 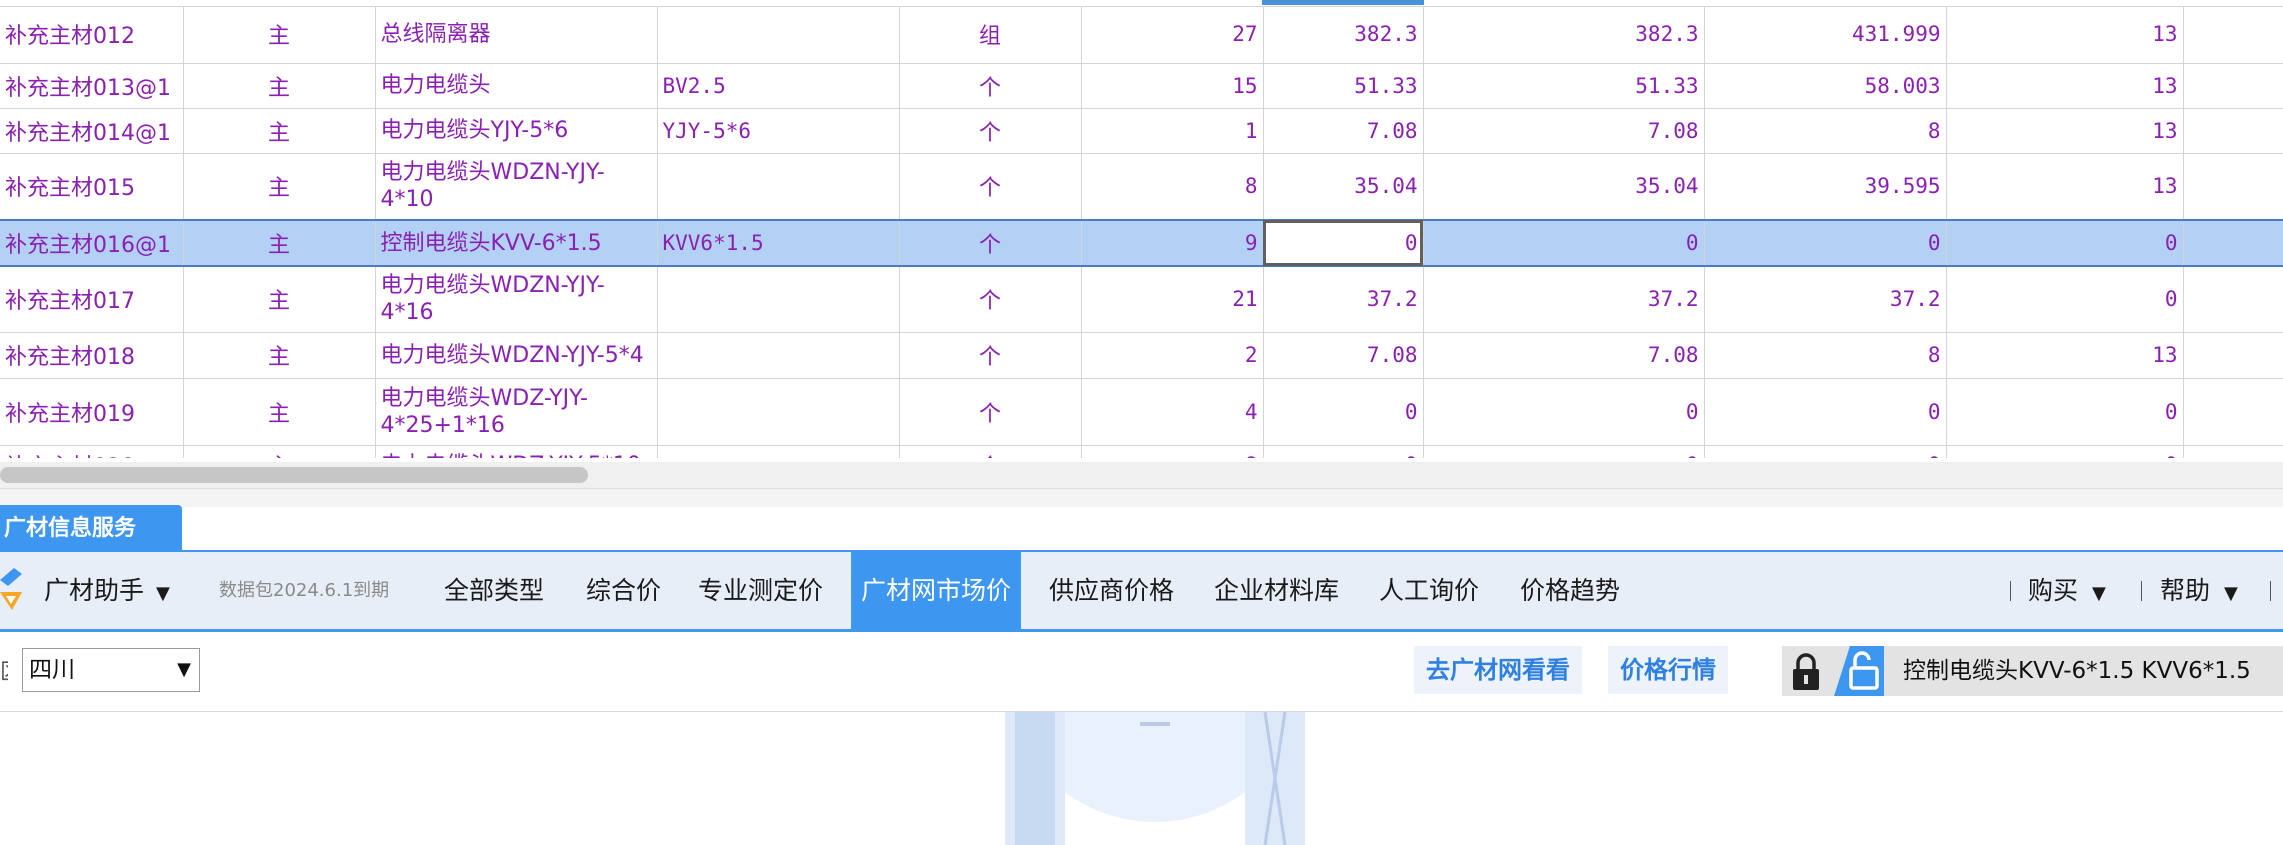 What do you see at coordinates (623, 590) in the screenshot?
I see `nav-composite-price: 综合价` at bounding box center [623, 590].